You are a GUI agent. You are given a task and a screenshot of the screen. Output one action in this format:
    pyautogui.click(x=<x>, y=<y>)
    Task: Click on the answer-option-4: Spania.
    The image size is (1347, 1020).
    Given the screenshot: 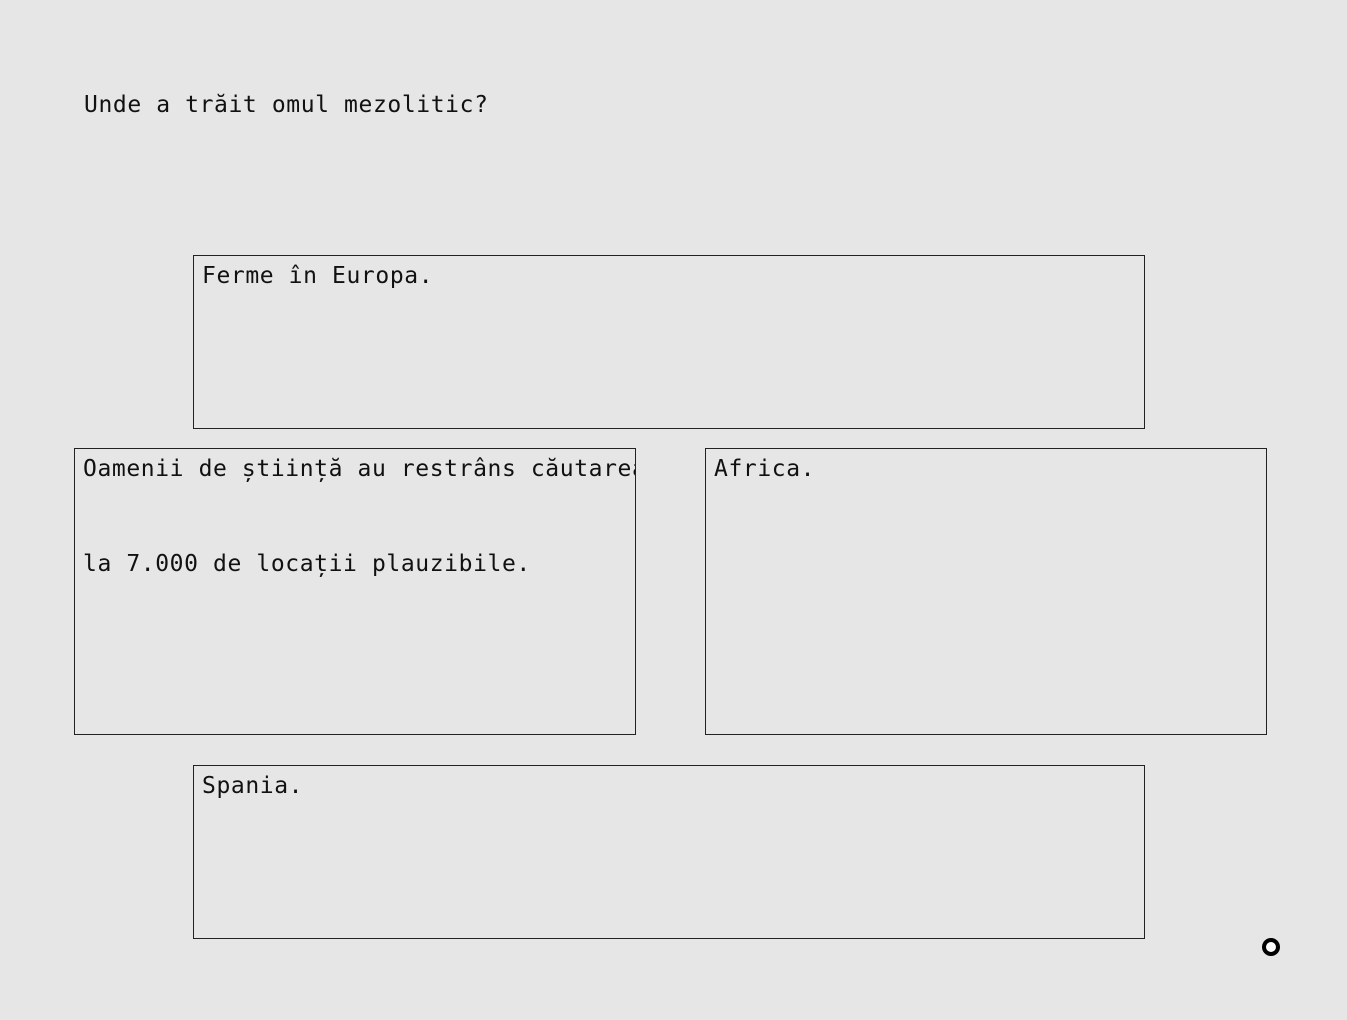 What is the action you would take?
    pyautogui.click(x=669, y=852)
    